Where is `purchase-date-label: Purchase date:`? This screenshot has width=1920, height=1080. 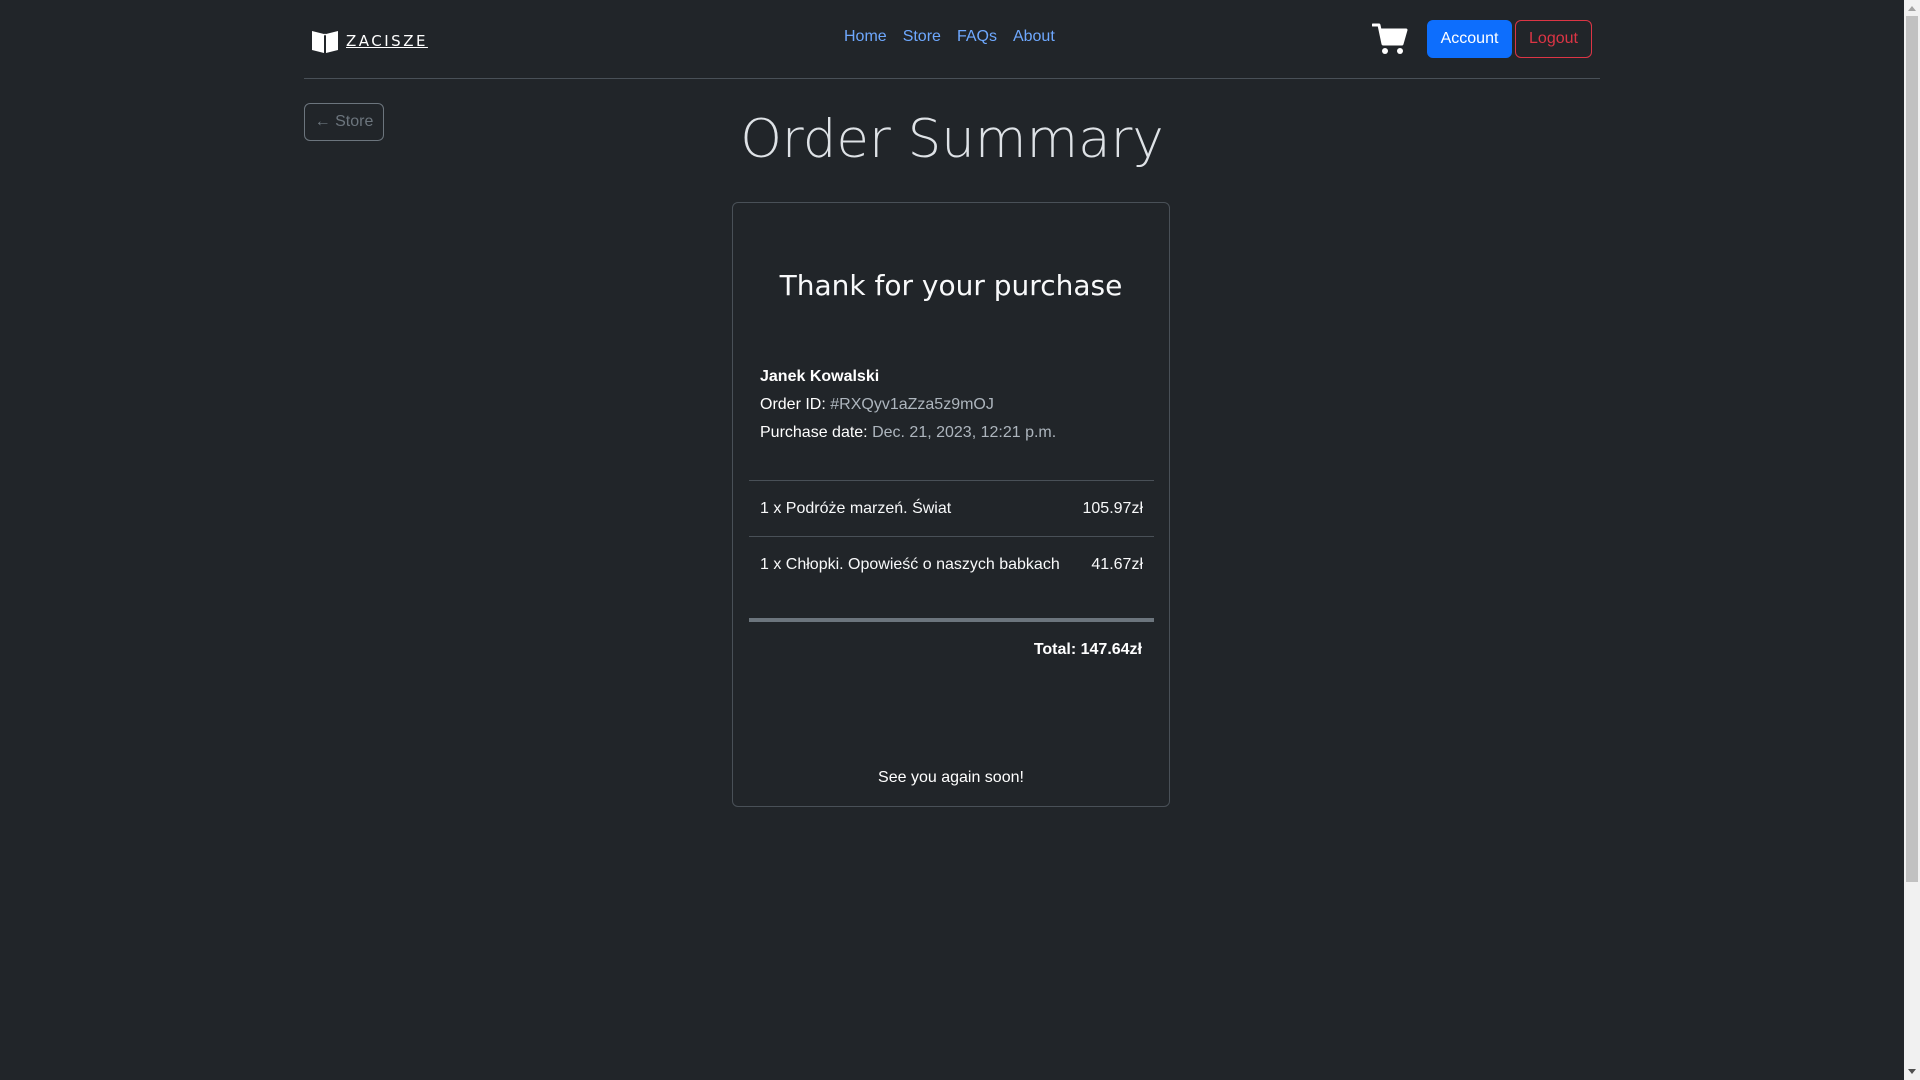
purchase-date-label: Purchase date: is located at coordinates (814, 432).